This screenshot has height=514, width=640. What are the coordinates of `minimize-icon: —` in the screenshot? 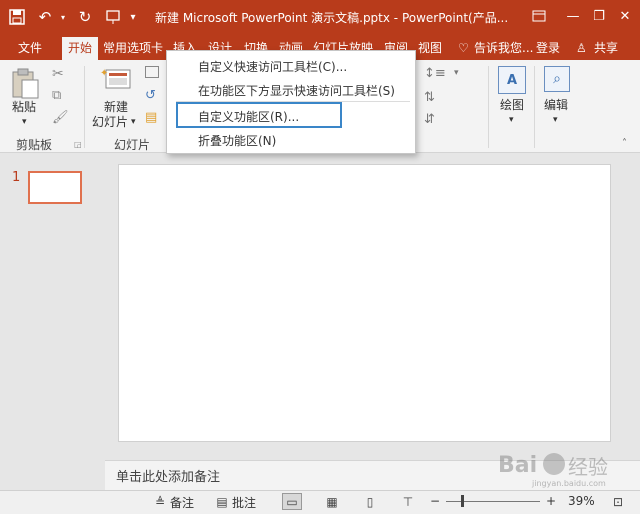 It's located at (573, 16).